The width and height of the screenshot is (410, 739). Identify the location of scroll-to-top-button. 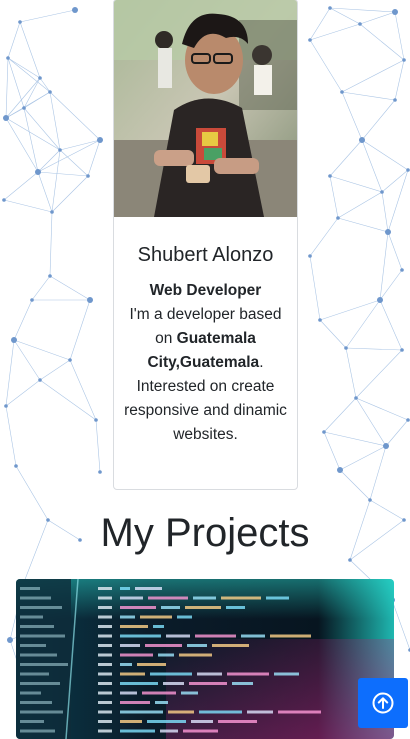
(383, 703).